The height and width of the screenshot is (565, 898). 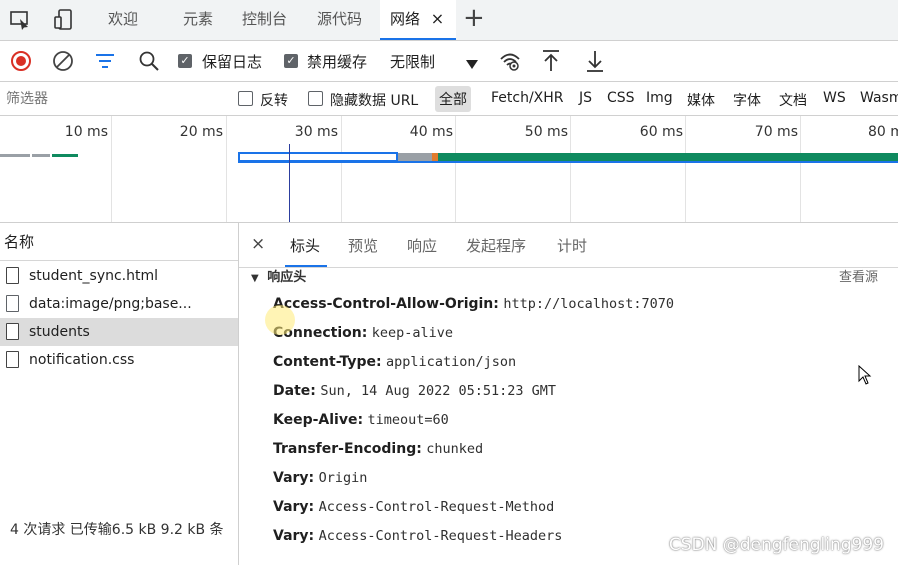 What do you see at coordinates (865, 376) in the screenshot?
I see `mouse-pointer-icon` at bounding box center [865, 376].